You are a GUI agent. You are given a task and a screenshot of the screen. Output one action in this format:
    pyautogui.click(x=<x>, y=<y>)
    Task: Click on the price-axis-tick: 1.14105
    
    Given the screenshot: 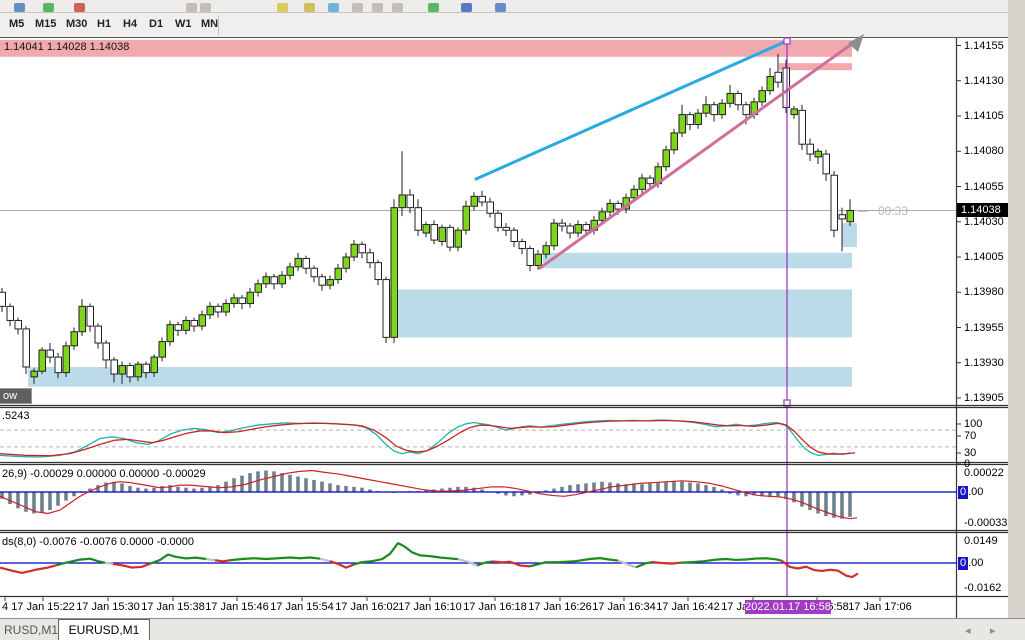 What is the action you would take?
    pyautogui.click(x=984, y=116)
    